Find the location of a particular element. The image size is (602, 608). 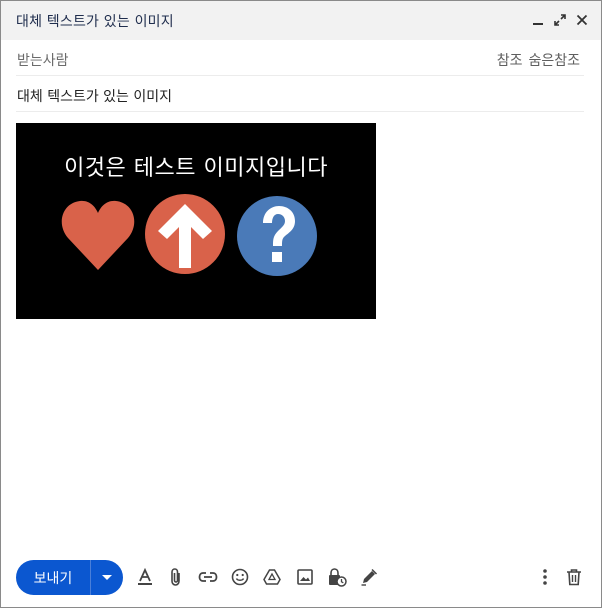

photo-icon is located at coordinates (305, 577).